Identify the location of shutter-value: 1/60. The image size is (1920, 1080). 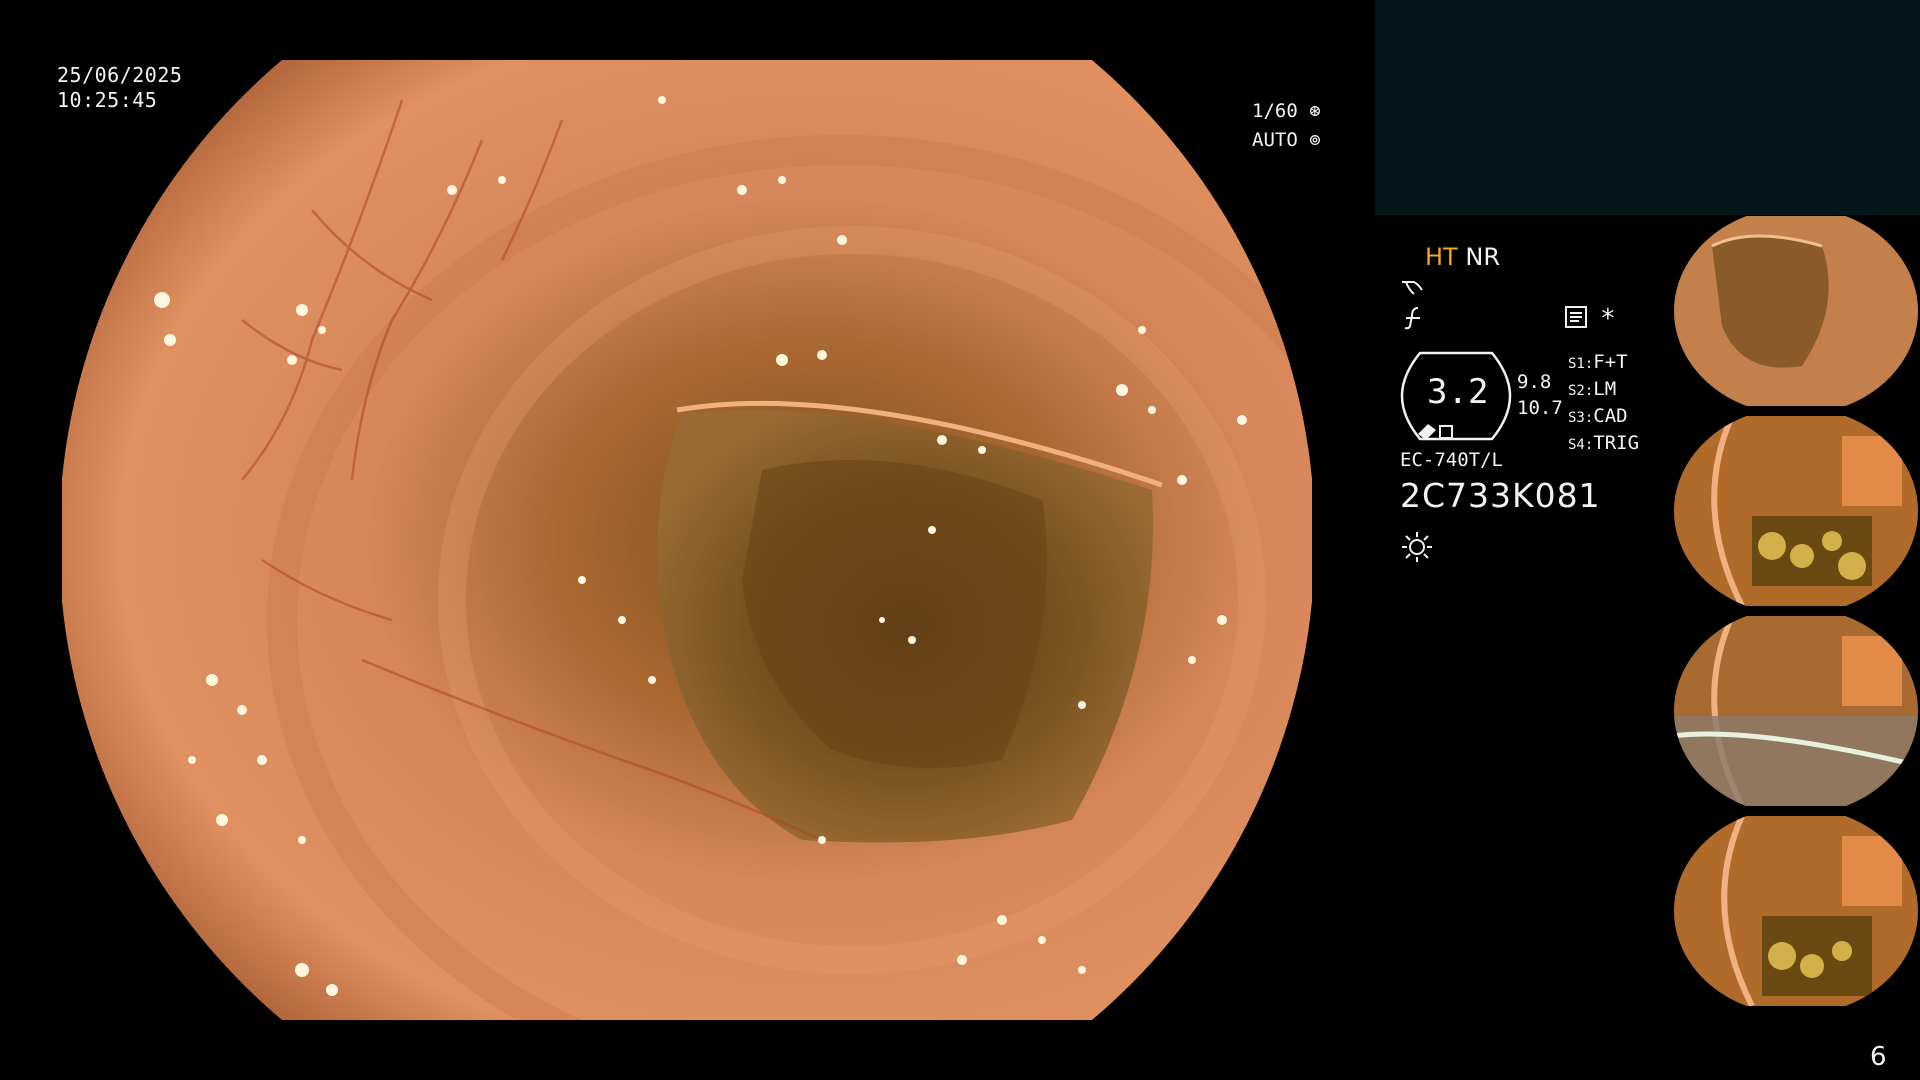
(1275, 111).